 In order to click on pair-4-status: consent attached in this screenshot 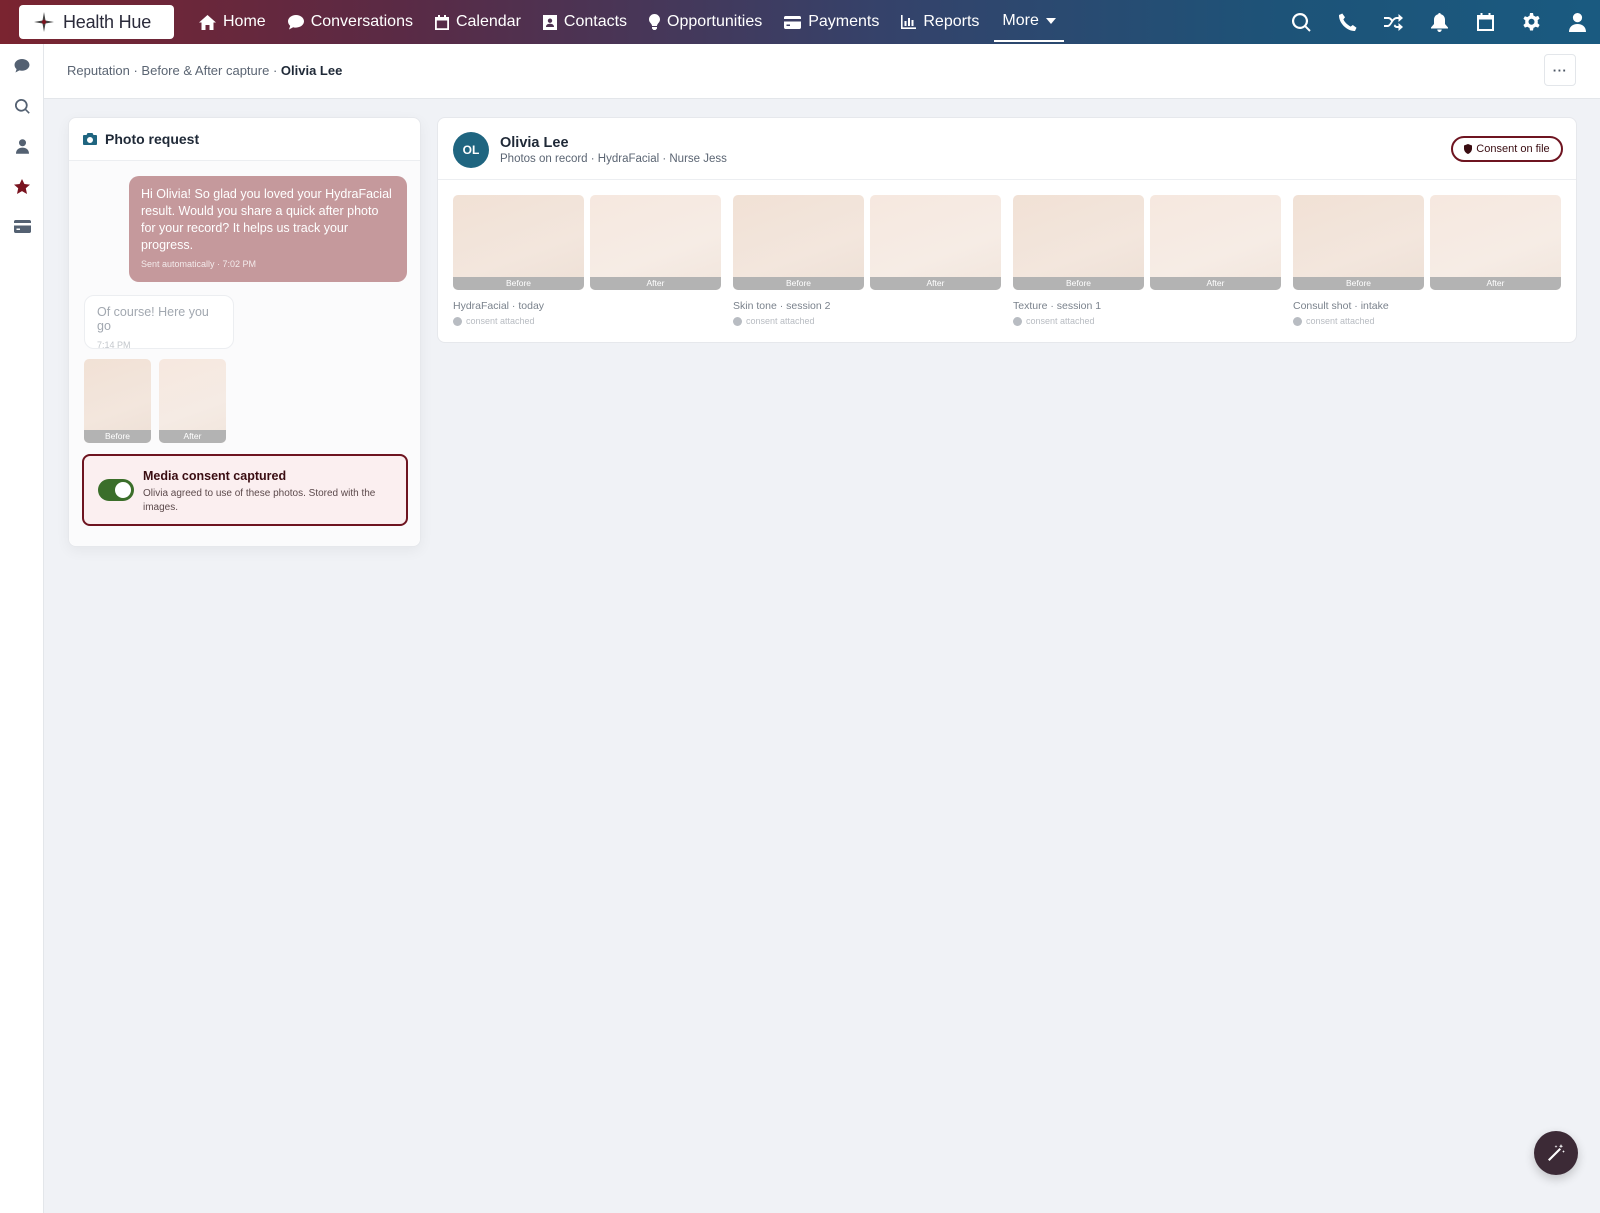, I will do `click(1334, 321)`.